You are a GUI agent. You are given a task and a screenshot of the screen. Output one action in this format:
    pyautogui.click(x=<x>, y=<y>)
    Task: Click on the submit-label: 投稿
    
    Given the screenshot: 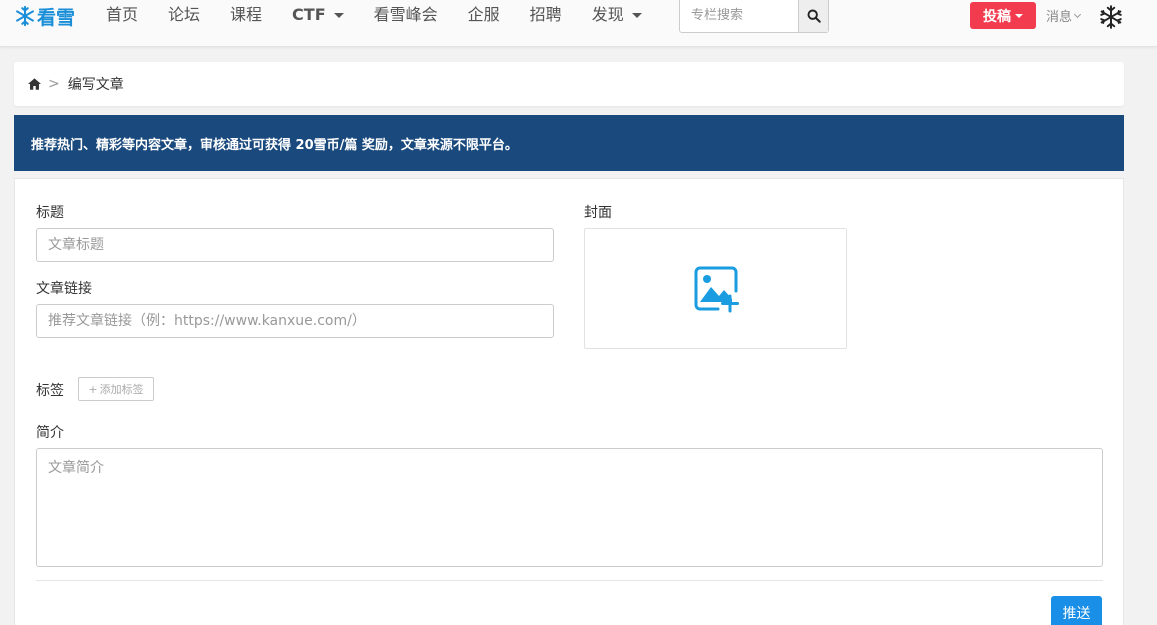 What is the action you would take?
    pyautogui.click(x=997, y=16)
    